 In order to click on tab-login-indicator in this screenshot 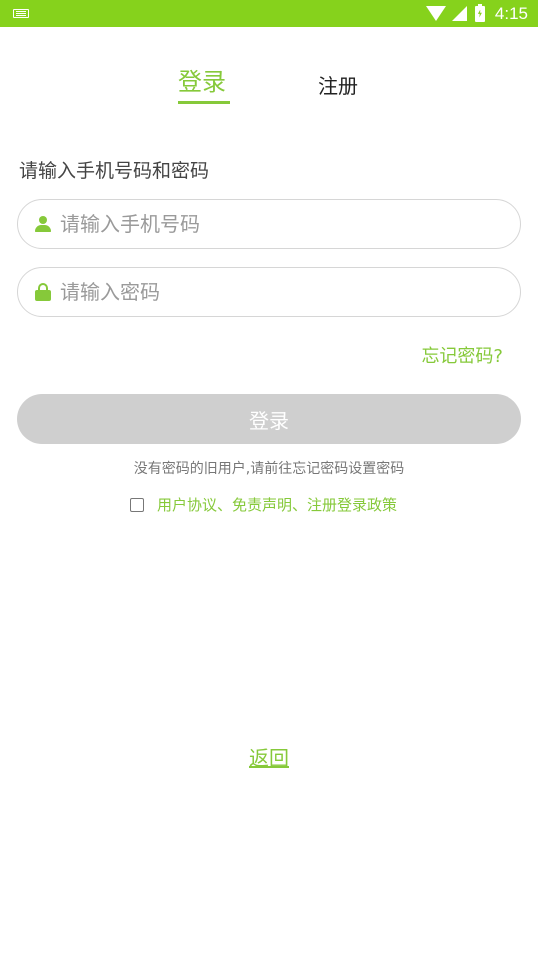, I will do `click(204, 102)`.